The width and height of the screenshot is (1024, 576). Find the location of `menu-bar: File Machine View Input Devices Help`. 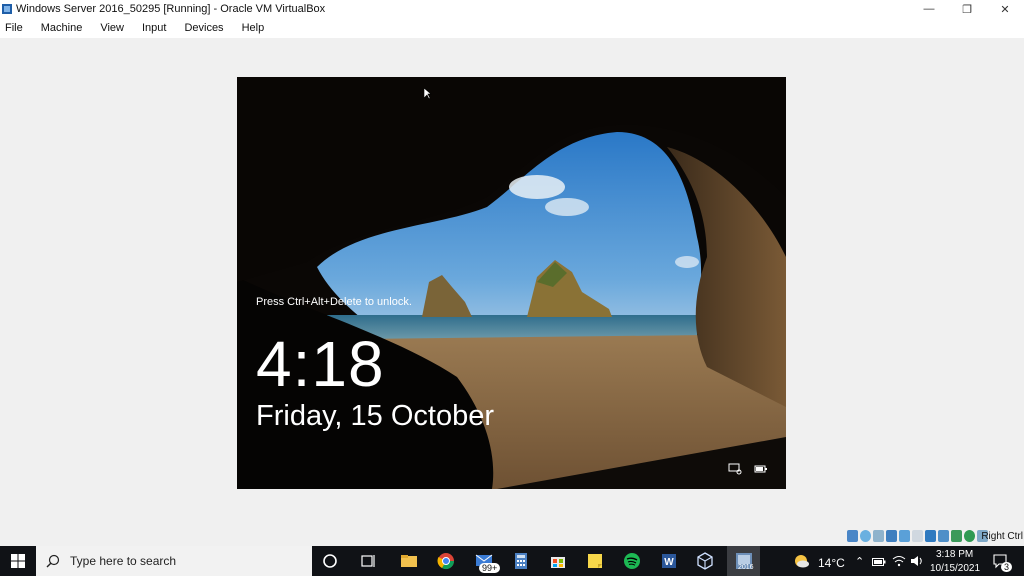

menu-bar: File Machine View Input Devices Help is located at coordinates (512, 28).